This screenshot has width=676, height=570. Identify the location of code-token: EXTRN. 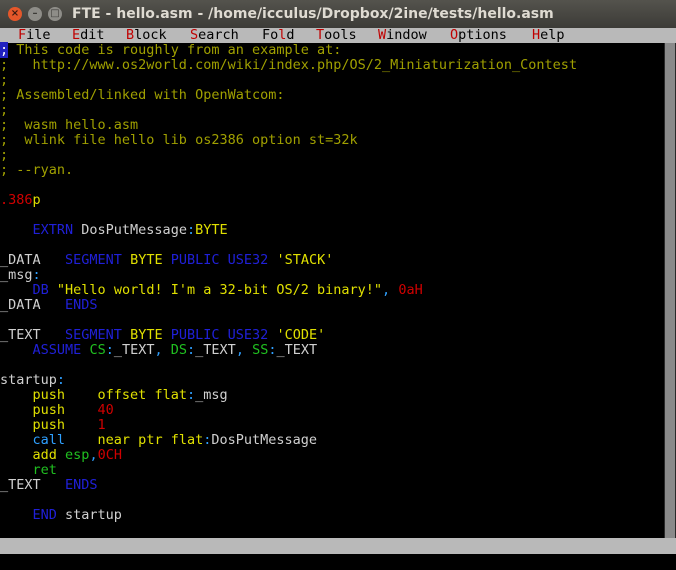
(53, 230).